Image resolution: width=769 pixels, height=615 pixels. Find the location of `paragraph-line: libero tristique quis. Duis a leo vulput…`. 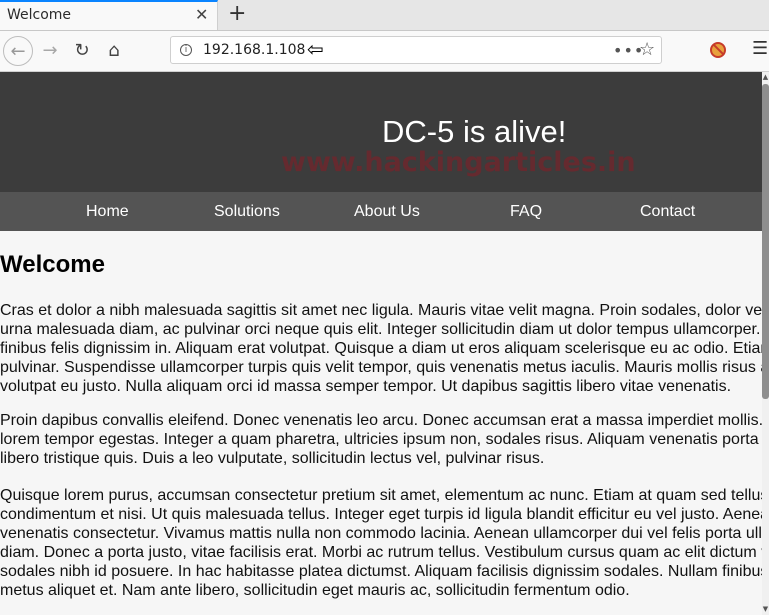

paragraph-line: libero tristique quis. Duis a leo vulput… is located at coordinates (272, 458).